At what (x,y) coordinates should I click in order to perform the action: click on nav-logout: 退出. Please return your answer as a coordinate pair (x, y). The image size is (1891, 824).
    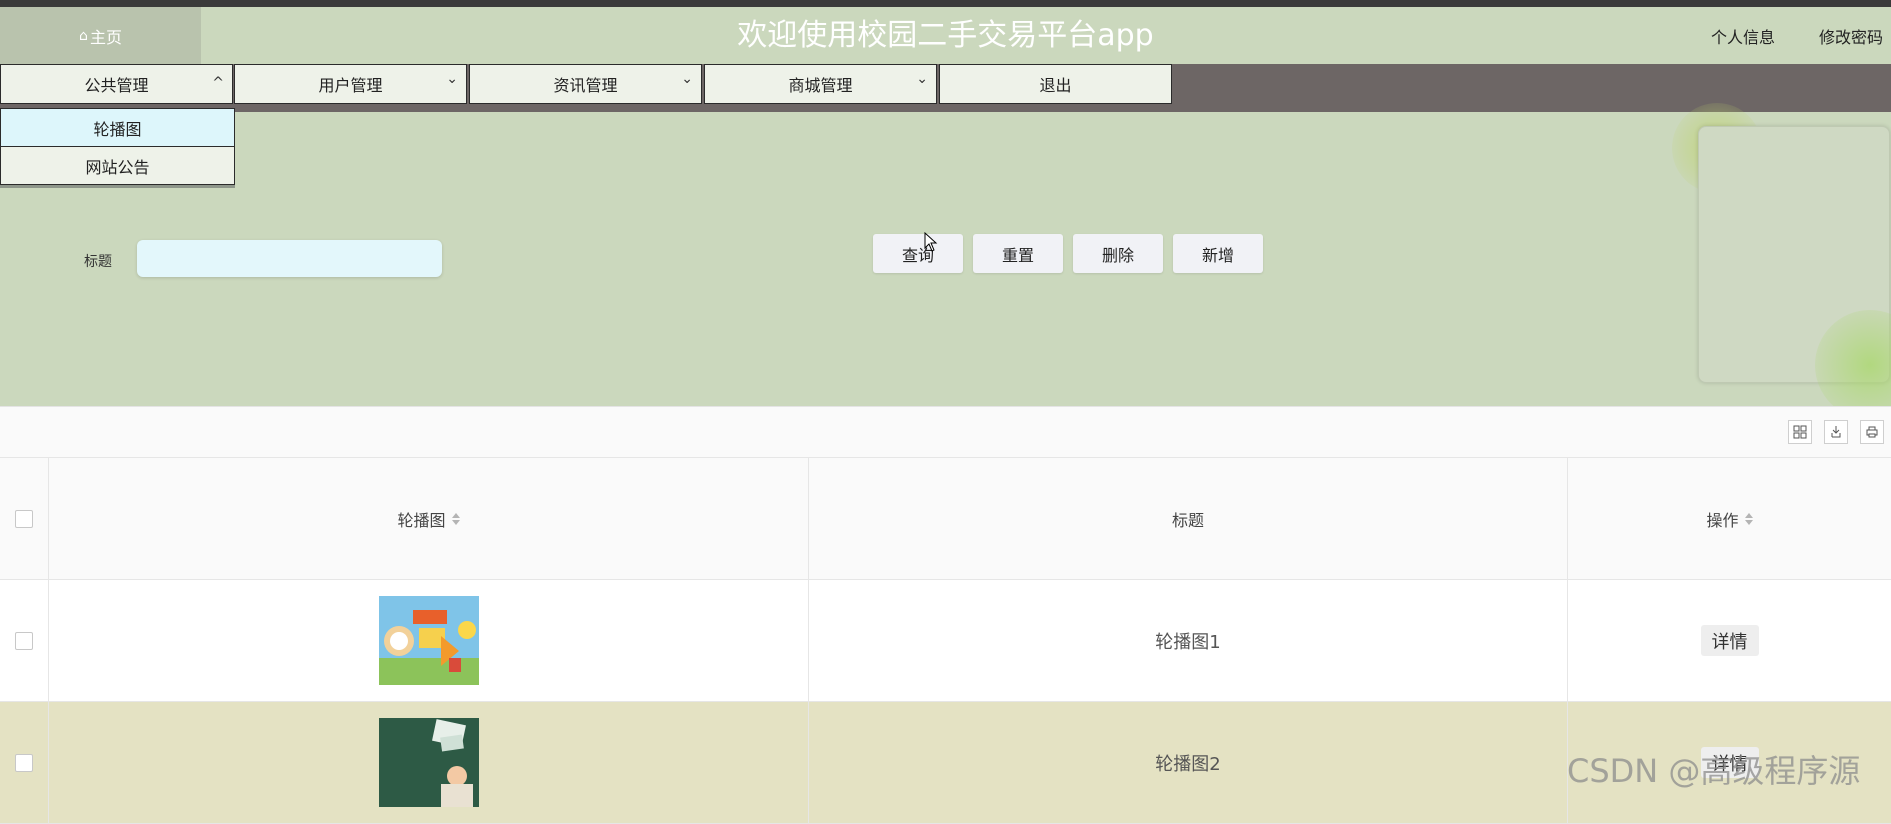
    Looking at the image, I should click on (1055, 84).